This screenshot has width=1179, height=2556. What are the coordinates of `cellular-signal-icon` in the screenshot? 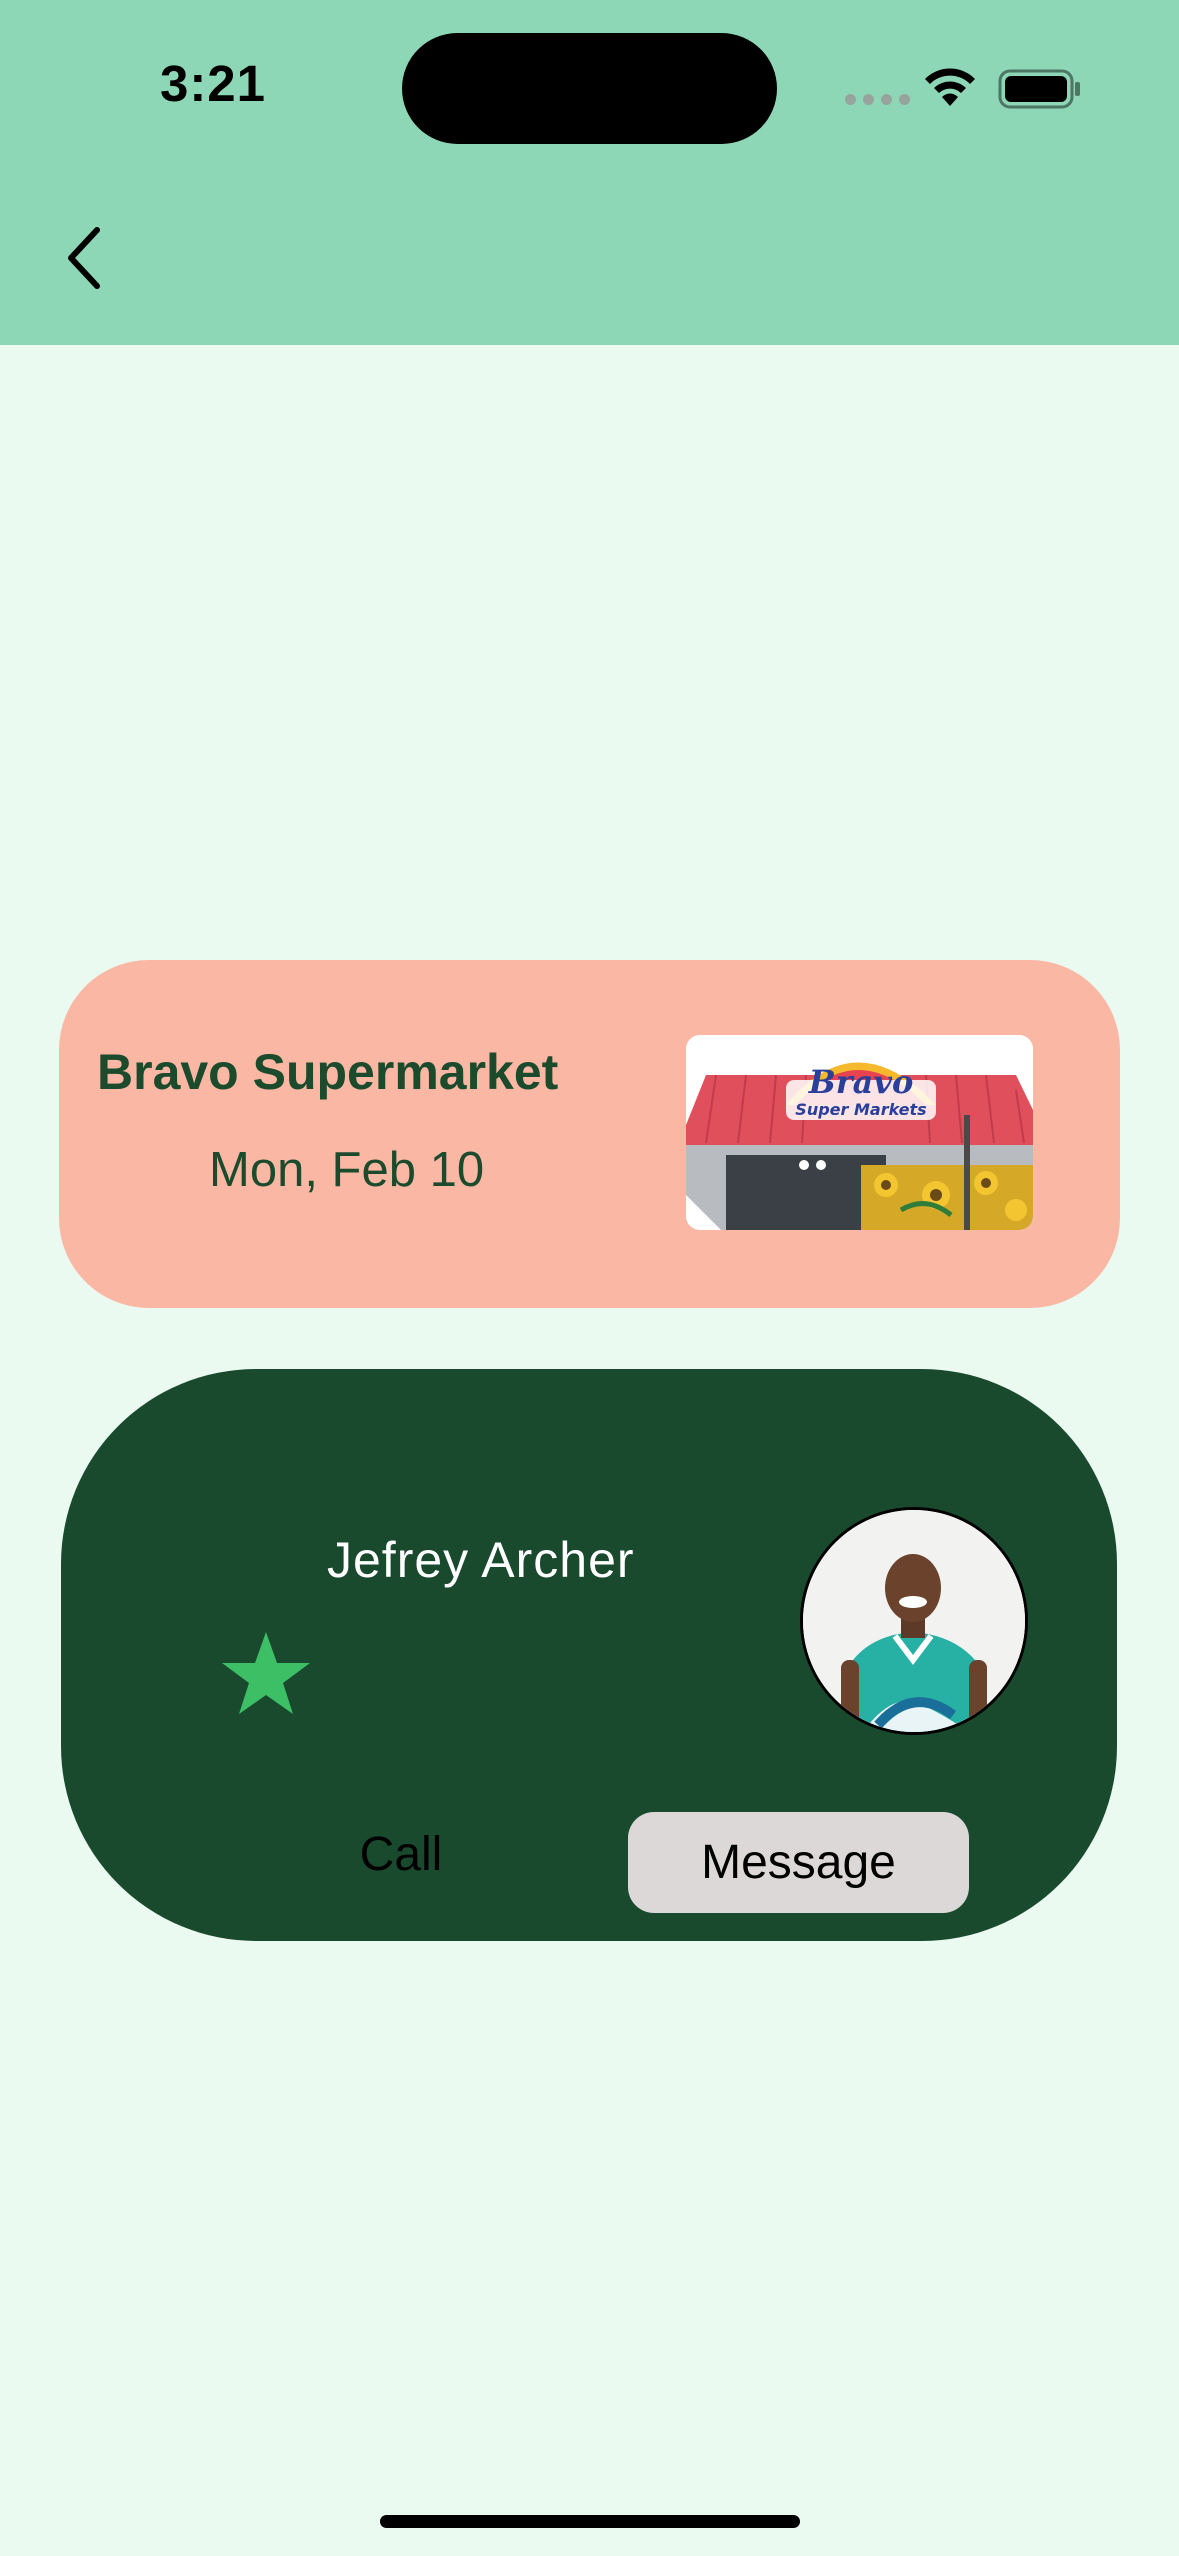 It's located at (877, 99).